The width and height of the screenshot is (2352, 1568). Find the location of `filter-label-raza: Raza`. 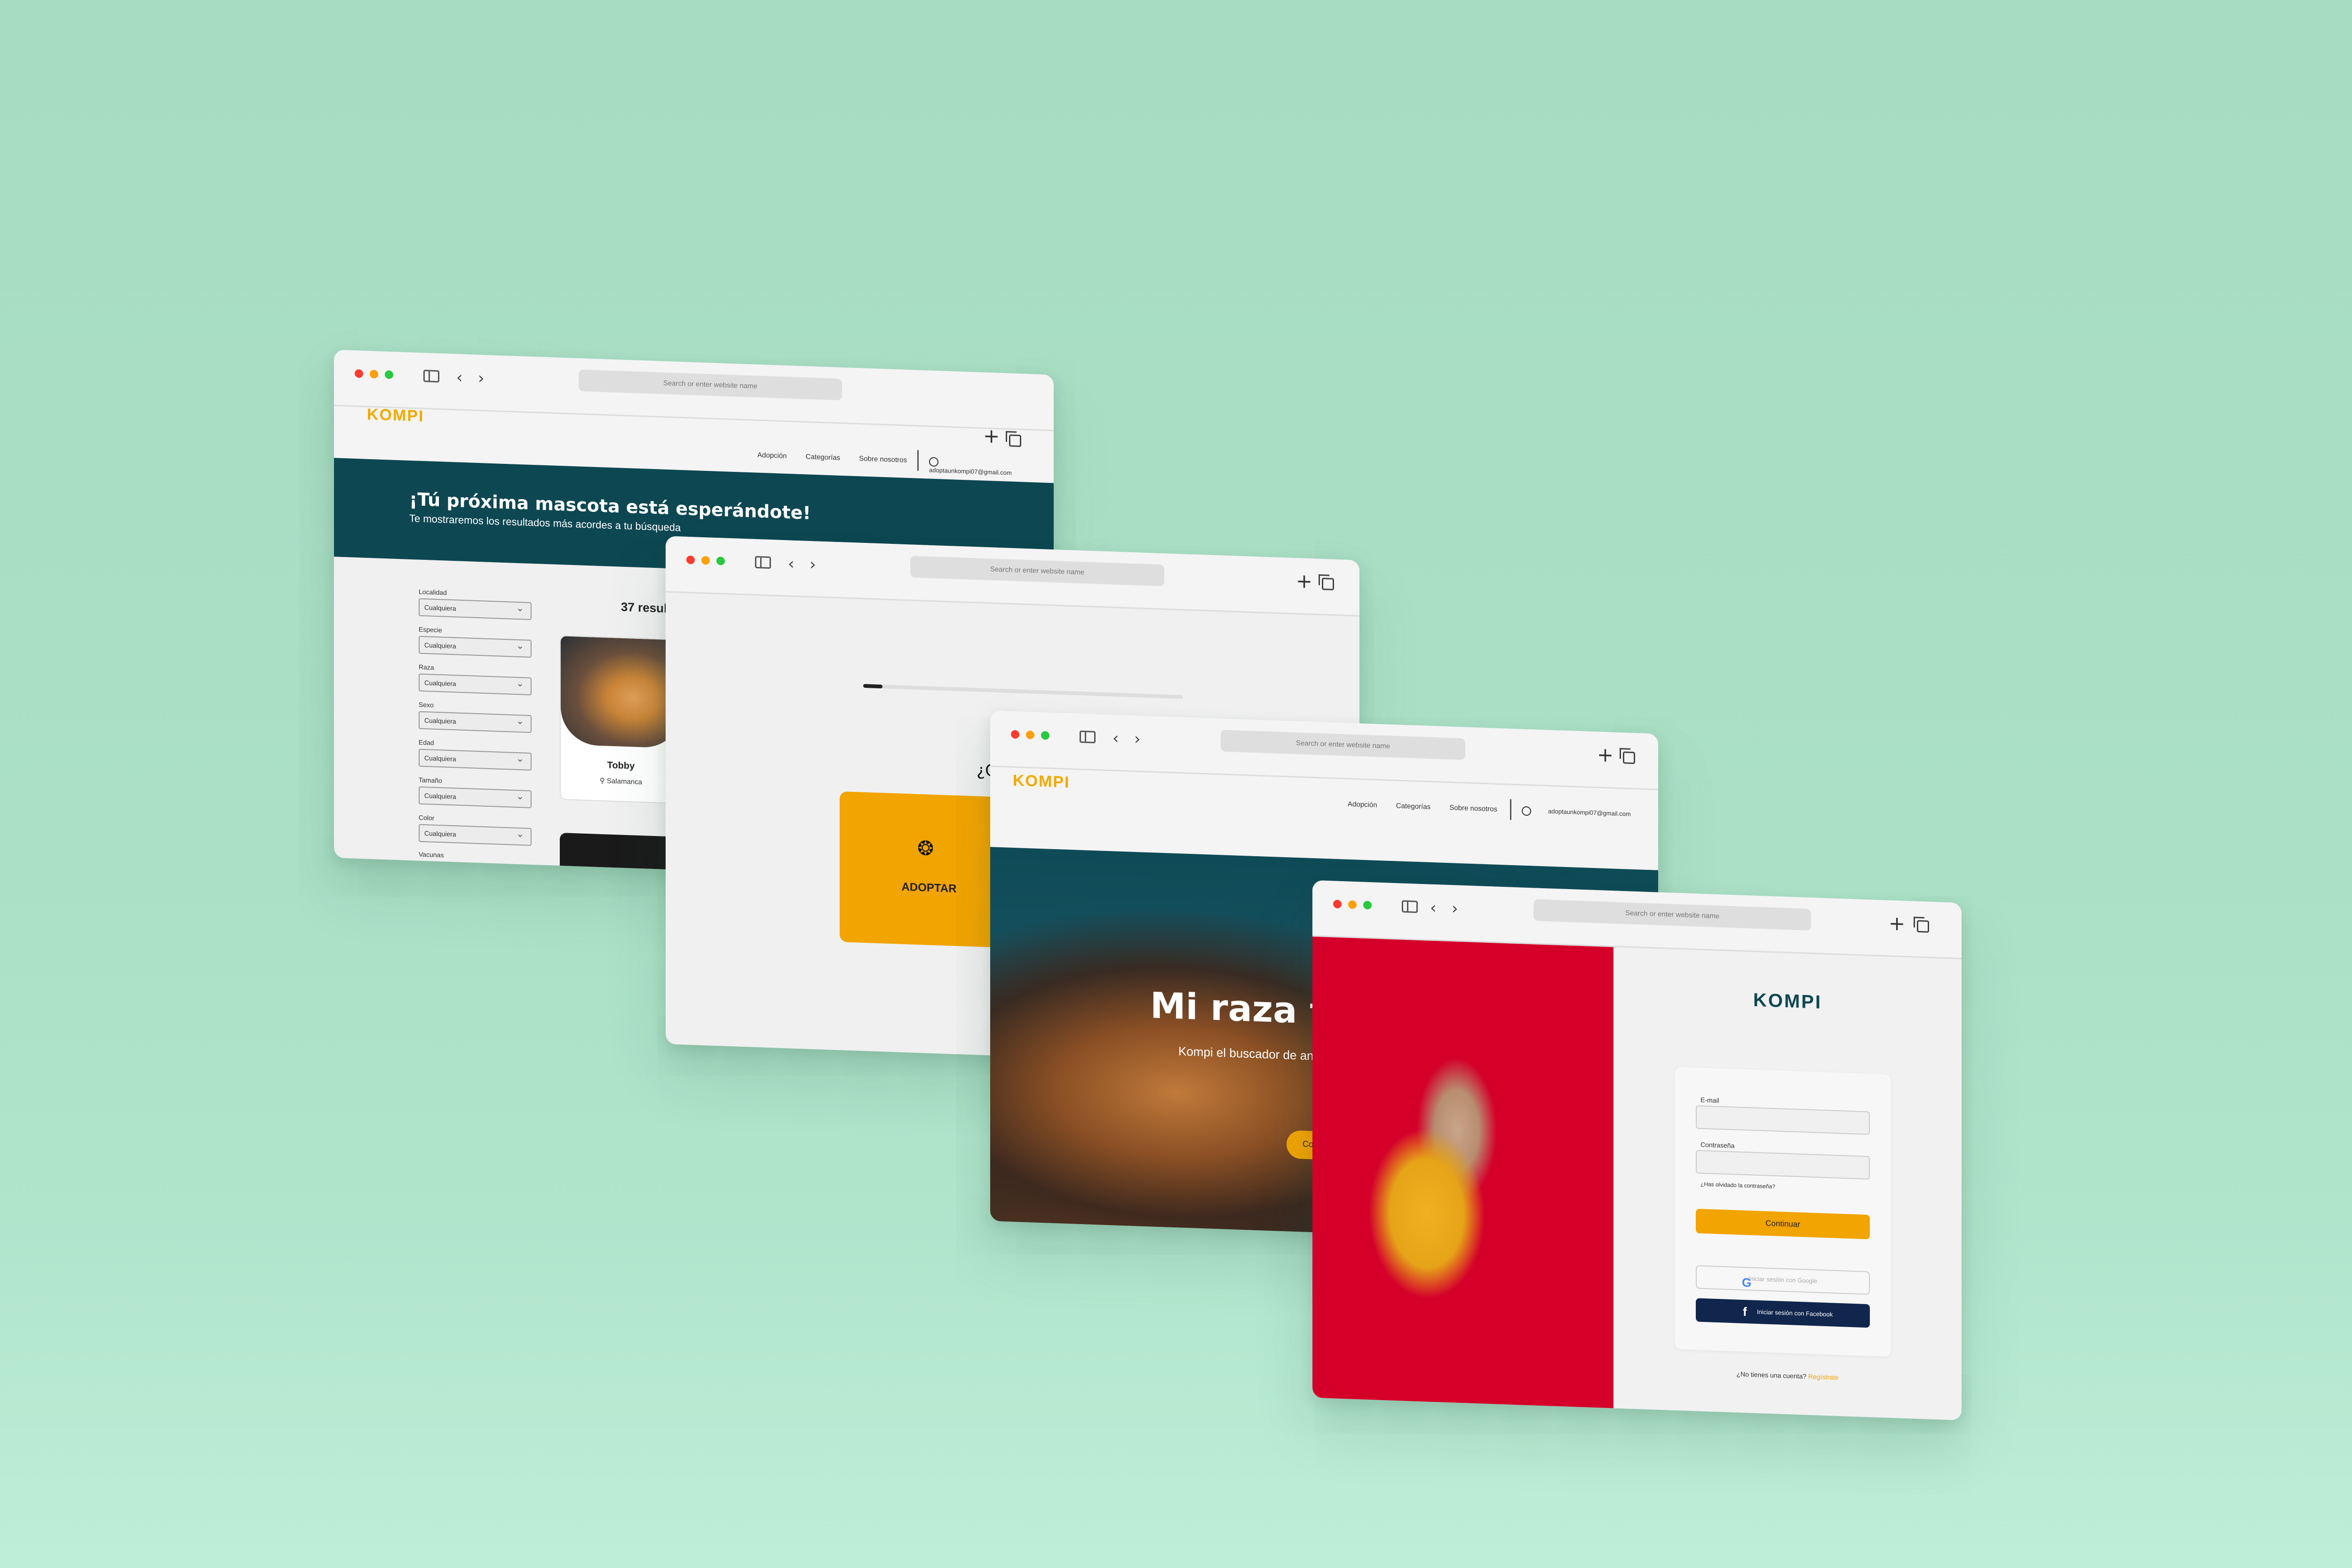

filter-label-raza: Raza is located at coordinates (426, 667).